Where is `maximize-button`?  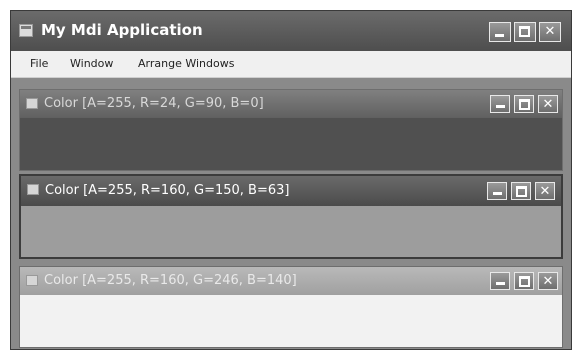
maximize-button is located at coordinates (525, 32).